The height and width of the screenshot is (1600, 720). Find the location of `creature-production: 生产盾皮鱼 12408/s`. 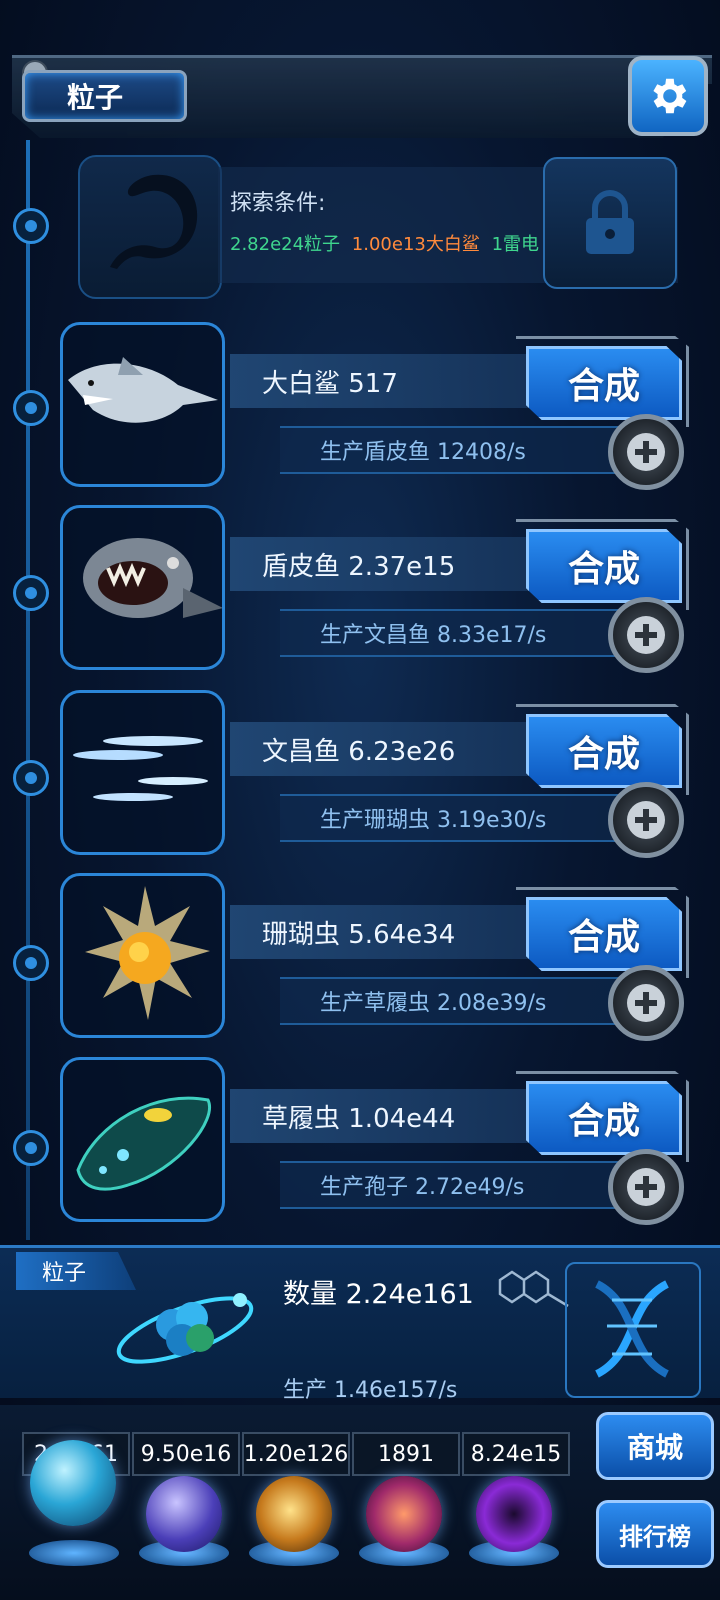

creature-production: 生产盾皮鱼 12408/s is located at coordinates (460, 450).